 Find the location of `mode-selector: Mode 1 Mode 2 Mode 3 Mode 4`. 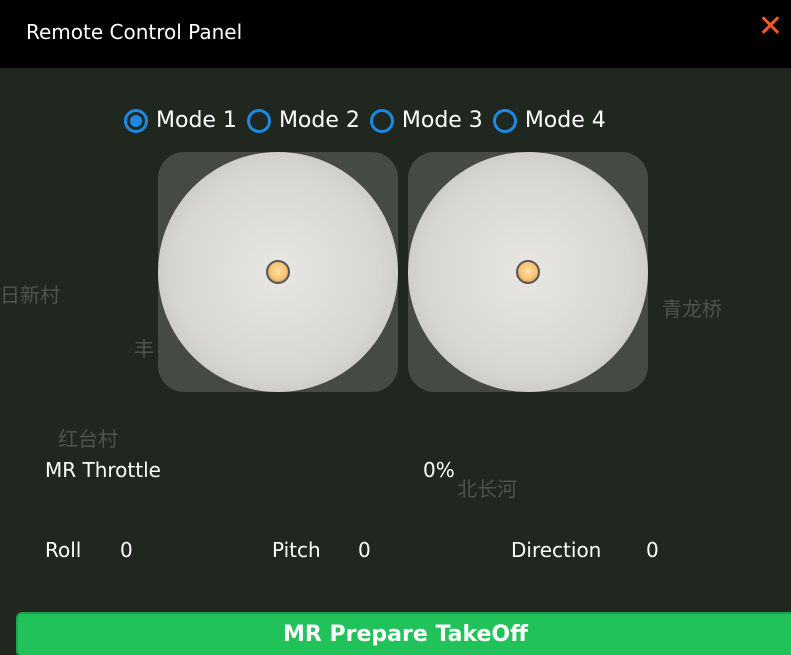

mode-selector: Mode 1 Mode 2 Mode 3 Mode 4 is located at coordinates (365, 120).